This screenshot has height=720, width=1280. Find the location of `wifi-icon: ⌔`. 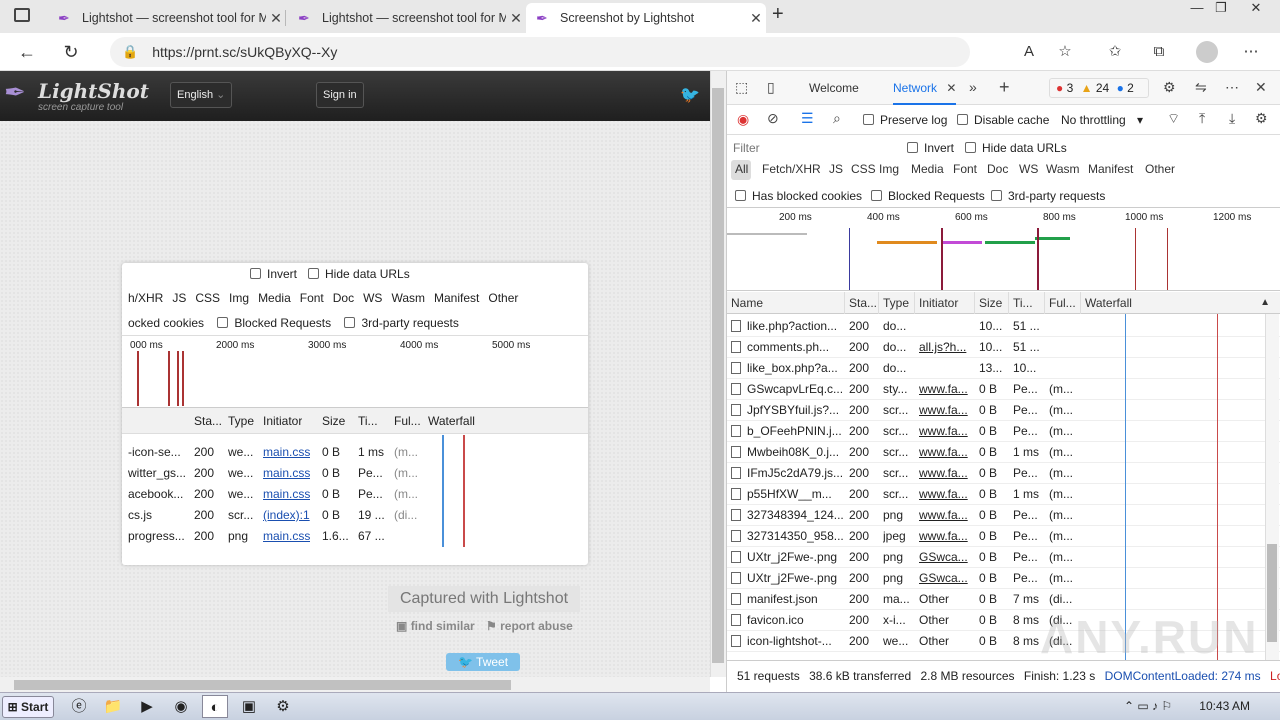

wifi-icon: ⌔ is located at coordinates (1173, 119).